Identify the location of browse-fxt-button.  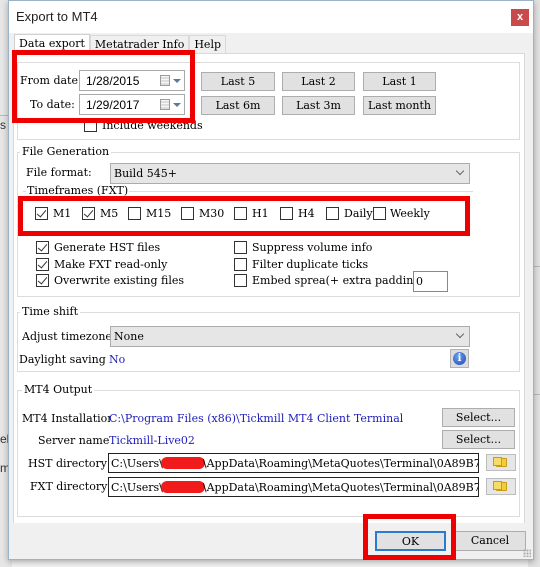
(501, 486).